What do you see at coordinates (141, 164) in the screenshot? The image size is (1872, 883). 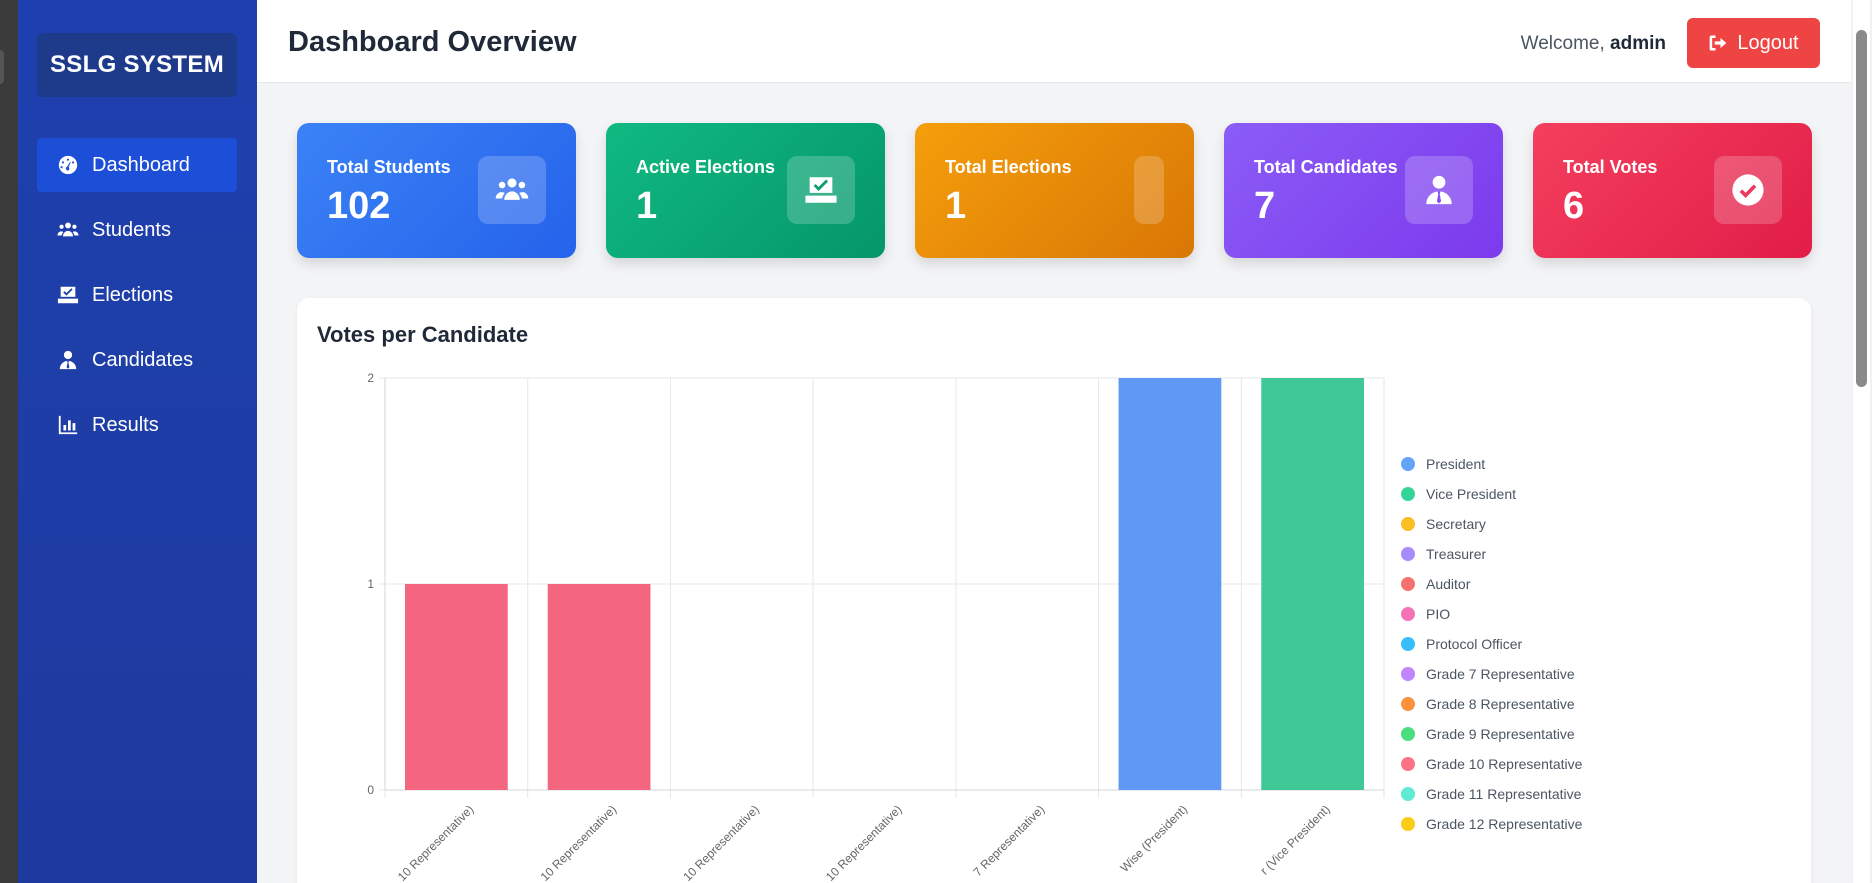 I see `sidebar-item-label: Dashboard` at bounding box center [141, 164].